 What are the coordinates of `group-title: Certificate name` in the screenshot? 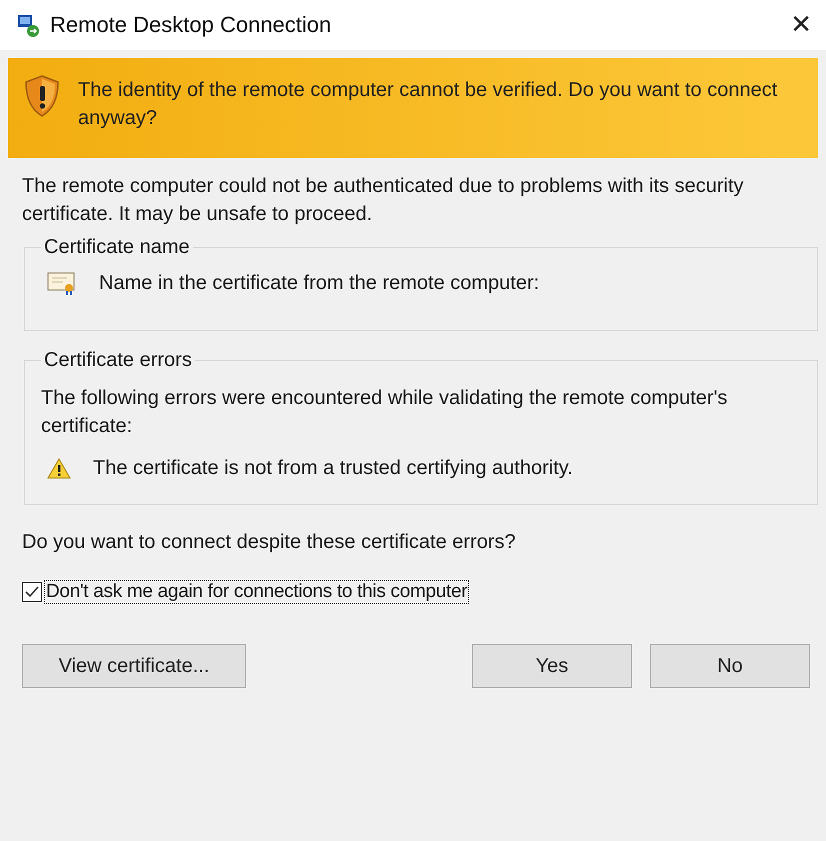 It's located at (117, 247).